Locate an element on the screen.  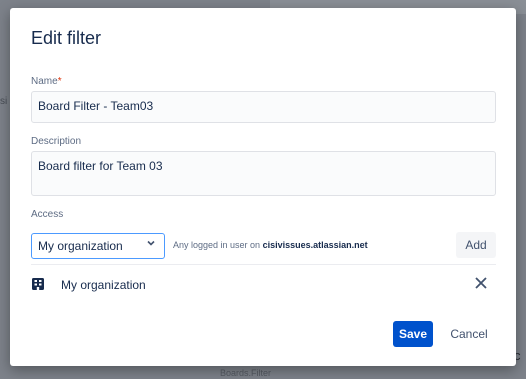
access-info-domain: cisivissues.atlassian.net is located at coordinates (315, 245).